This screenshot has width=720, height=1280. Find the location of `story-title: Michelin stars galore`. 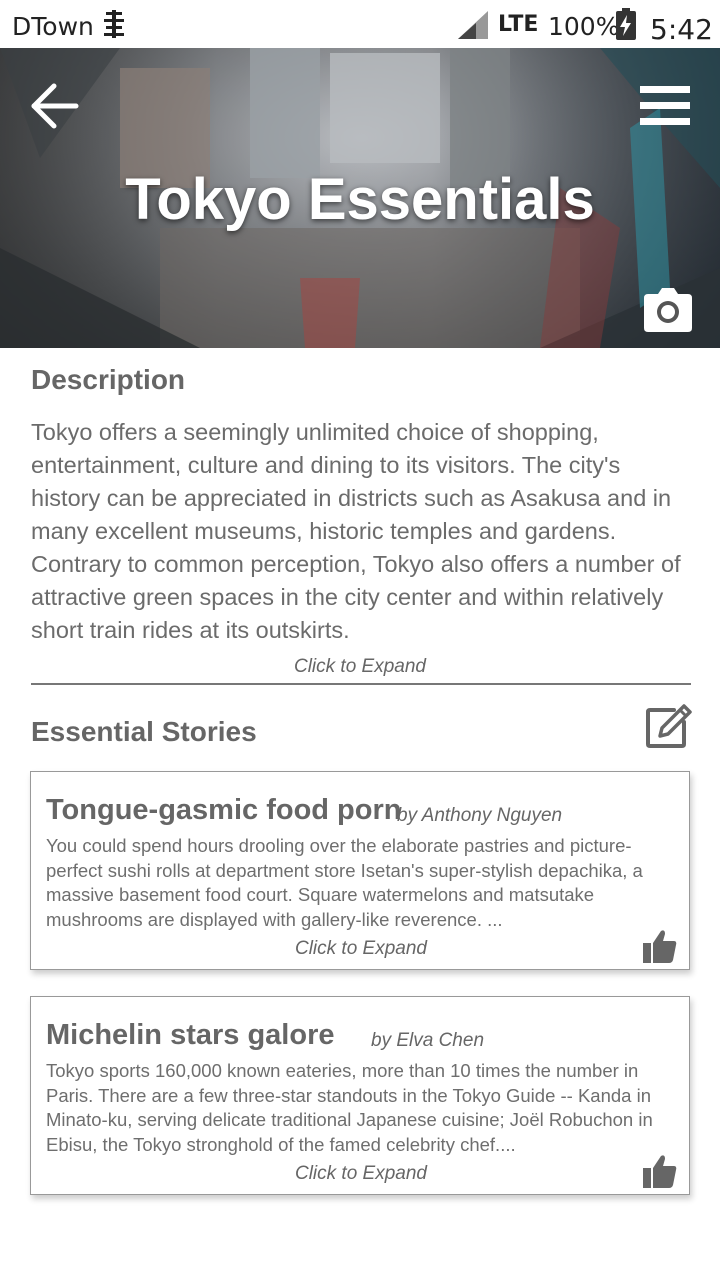

story-title: Michelin stars galore is located at coordinates (190, 1035).